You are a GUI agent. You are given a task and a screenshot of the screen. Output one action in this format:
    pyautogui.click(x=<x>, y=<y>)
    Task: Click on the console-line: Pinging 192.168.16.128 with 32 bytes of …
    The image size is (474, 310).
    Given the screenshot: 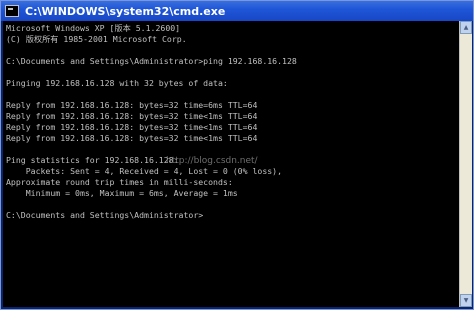 What is the action you would take?
    pyautogui.click(x=117, y=83)
    